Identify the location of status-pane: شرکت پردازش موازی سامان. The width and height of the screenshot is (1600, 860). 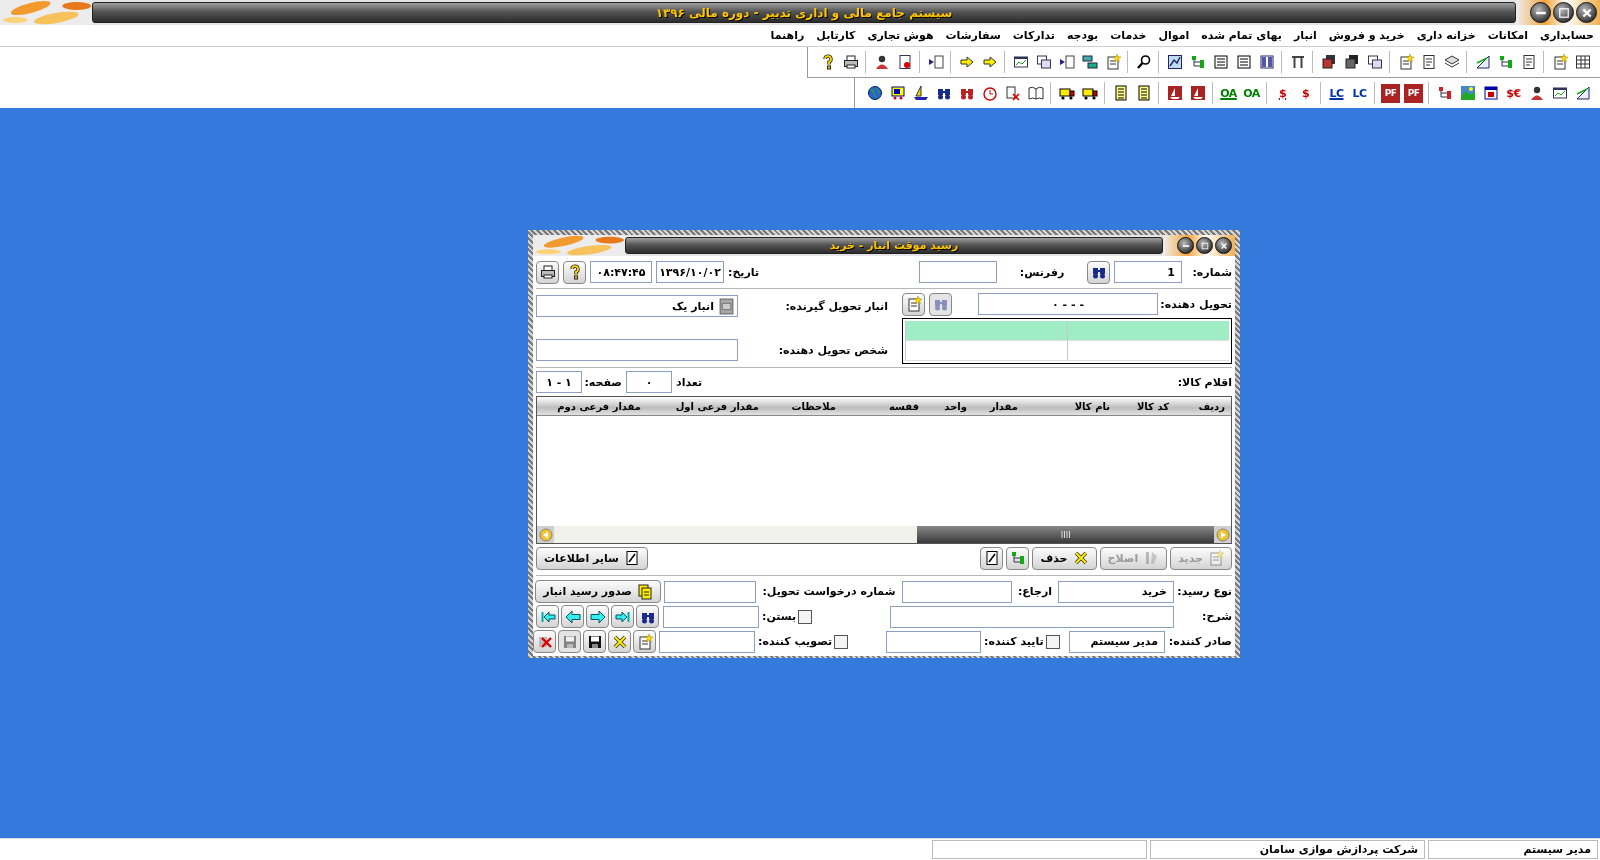
(1287, 849).